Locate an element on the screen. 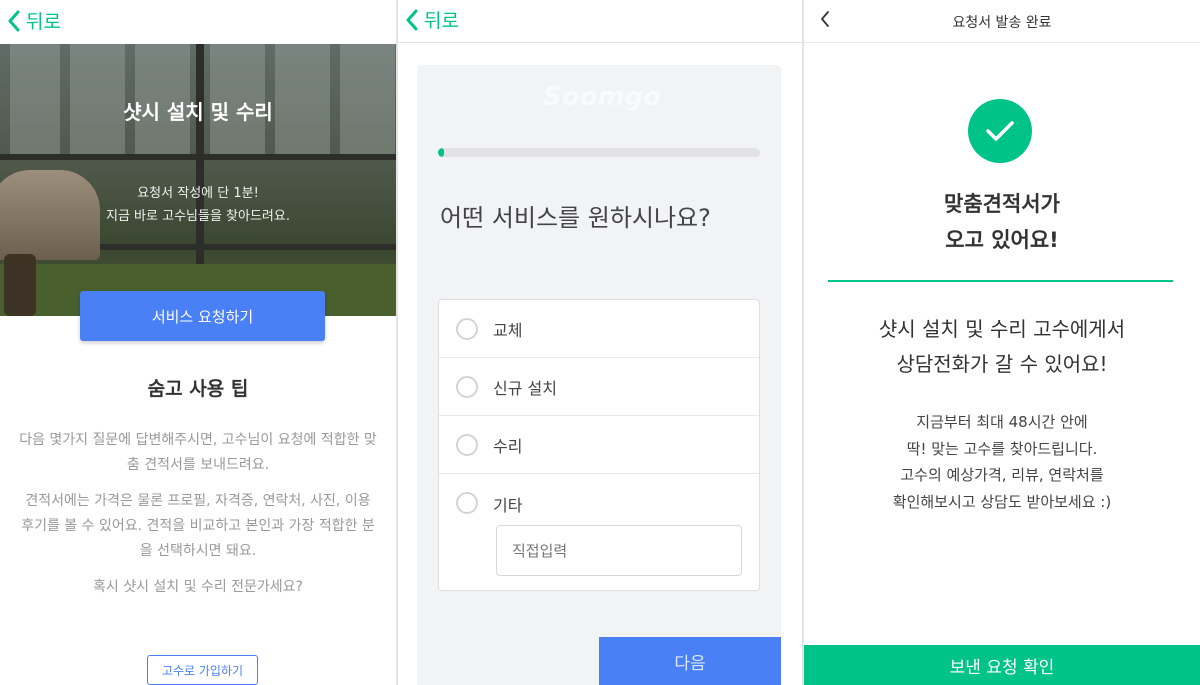  check-icon is located at coordinates (1000, 131).